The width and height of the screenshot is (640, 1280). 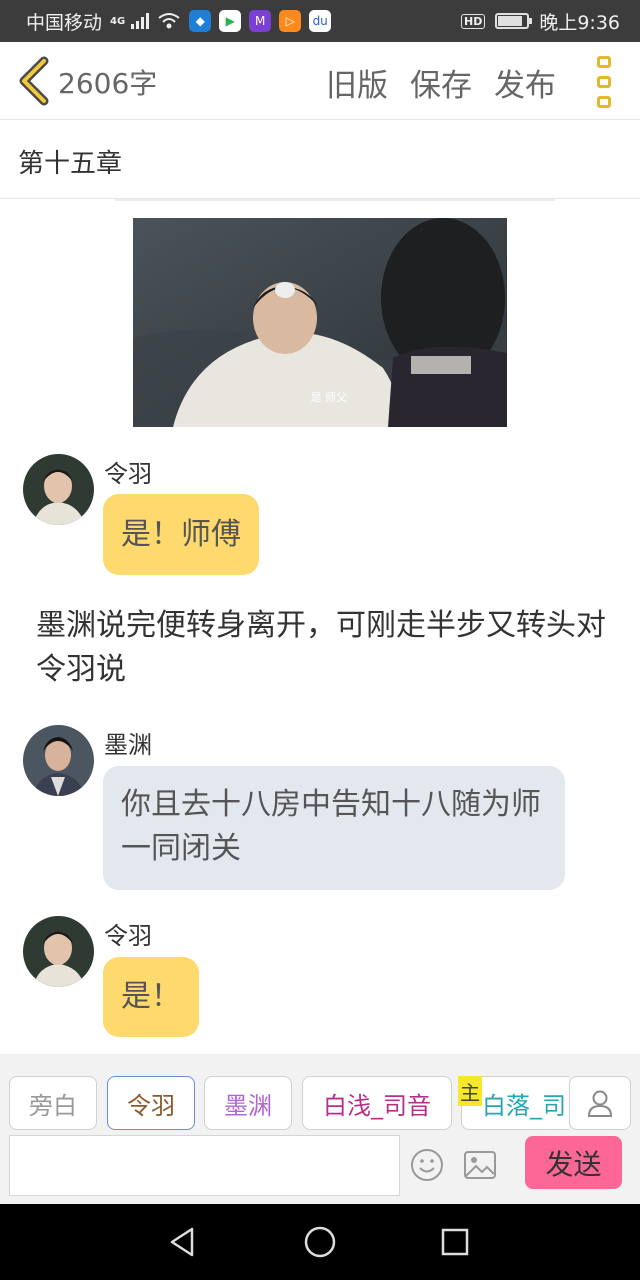 I want to click on character-label: 旁白, so click(x=53, y=1105).